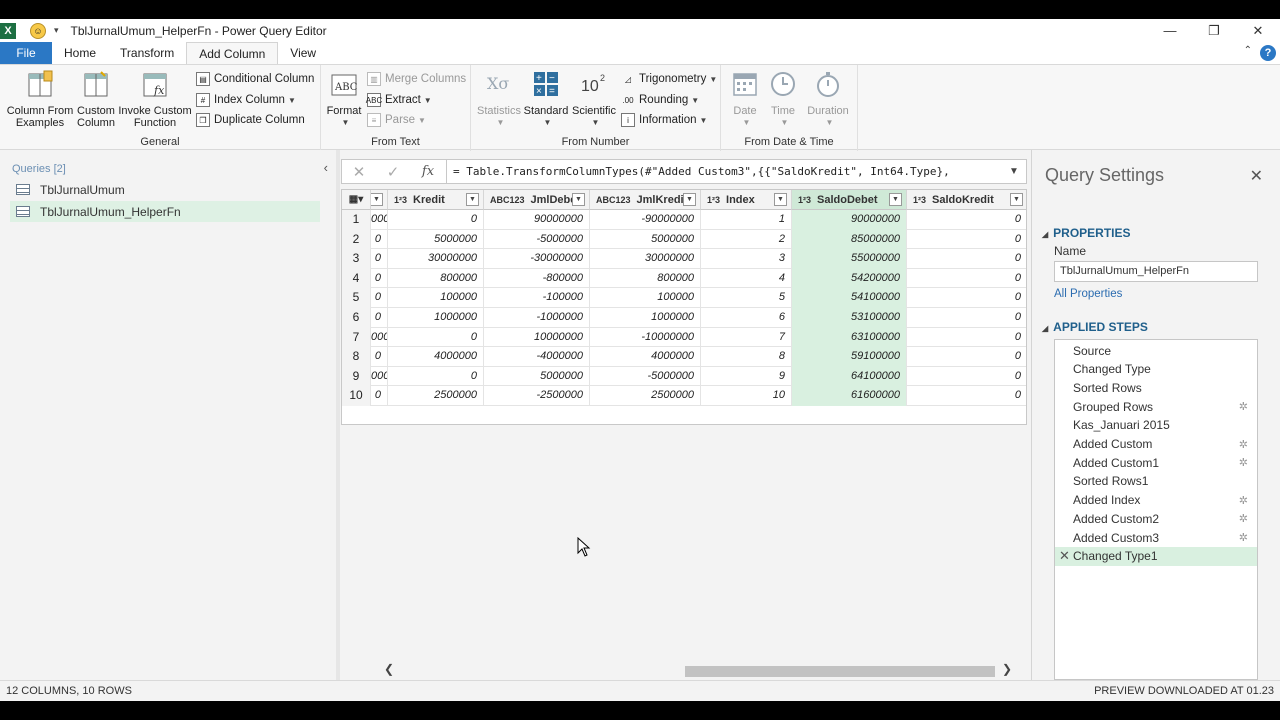 Image resolution: width=1280 pixels, height=720 pixels. I want to click on table-cell: 10, so click(746, 396).